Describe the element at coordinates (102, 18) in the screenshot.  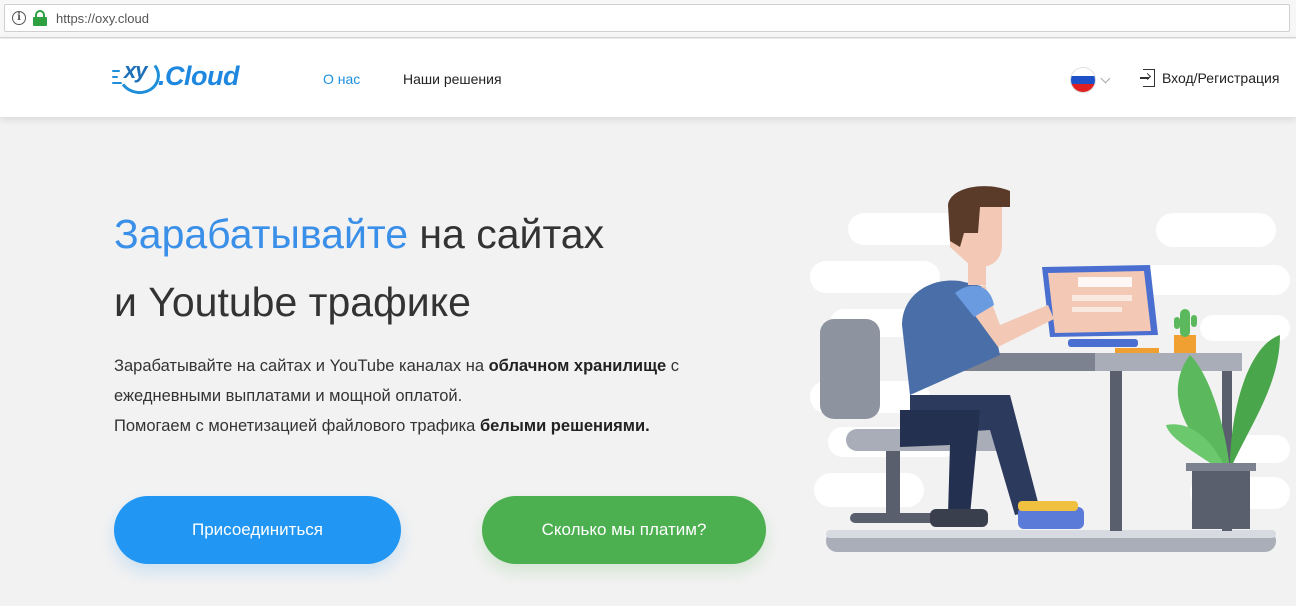
I see `url-text: https://oxy.cloud` at that location.